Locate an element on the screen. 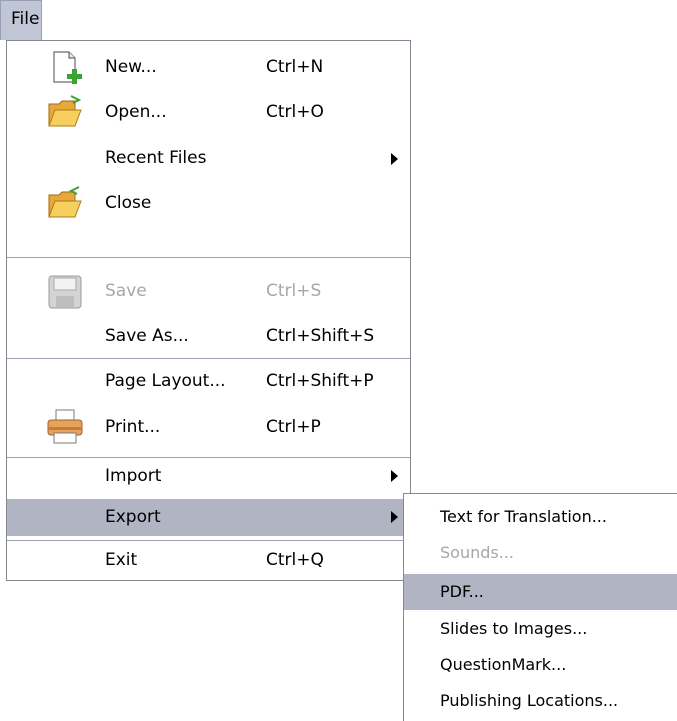 This screenshot has width=677, height=721. menu-item-print-shortcut: Ctrl+P is located at coordinates (293, 427).